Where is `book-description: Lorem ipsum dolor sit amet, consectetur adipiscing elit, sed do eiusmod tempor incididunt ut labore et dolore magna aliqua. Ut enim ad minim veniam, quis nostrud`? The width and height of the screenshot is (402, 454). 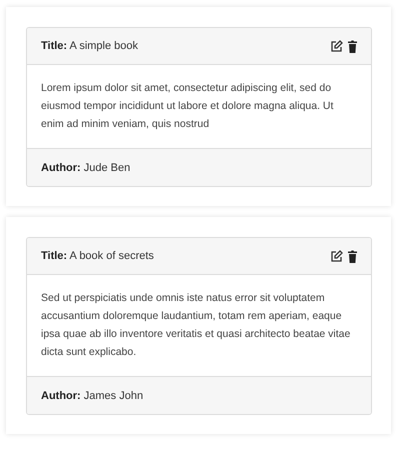 book-description: Lorem ipsum dolor sit amet, consectetur adipiscing elit, sed do eiusmod tempor incididunt ut labore et dolore magna aliqua. Ut enim ad minim veniam, quis nostrud is located at coordinates (187, 106).